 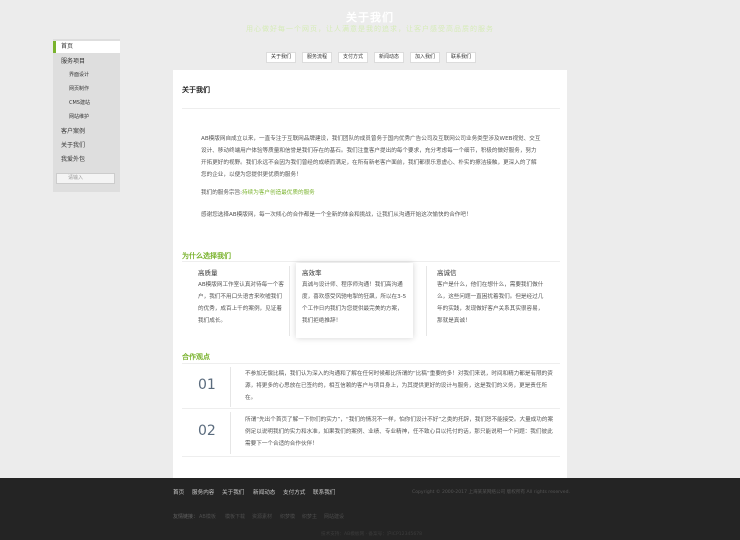 What do you see at coordinates (324, 492) in the screenshot?
I see `footer-link-contact: 联系我们` at bounding box center [324, 492].